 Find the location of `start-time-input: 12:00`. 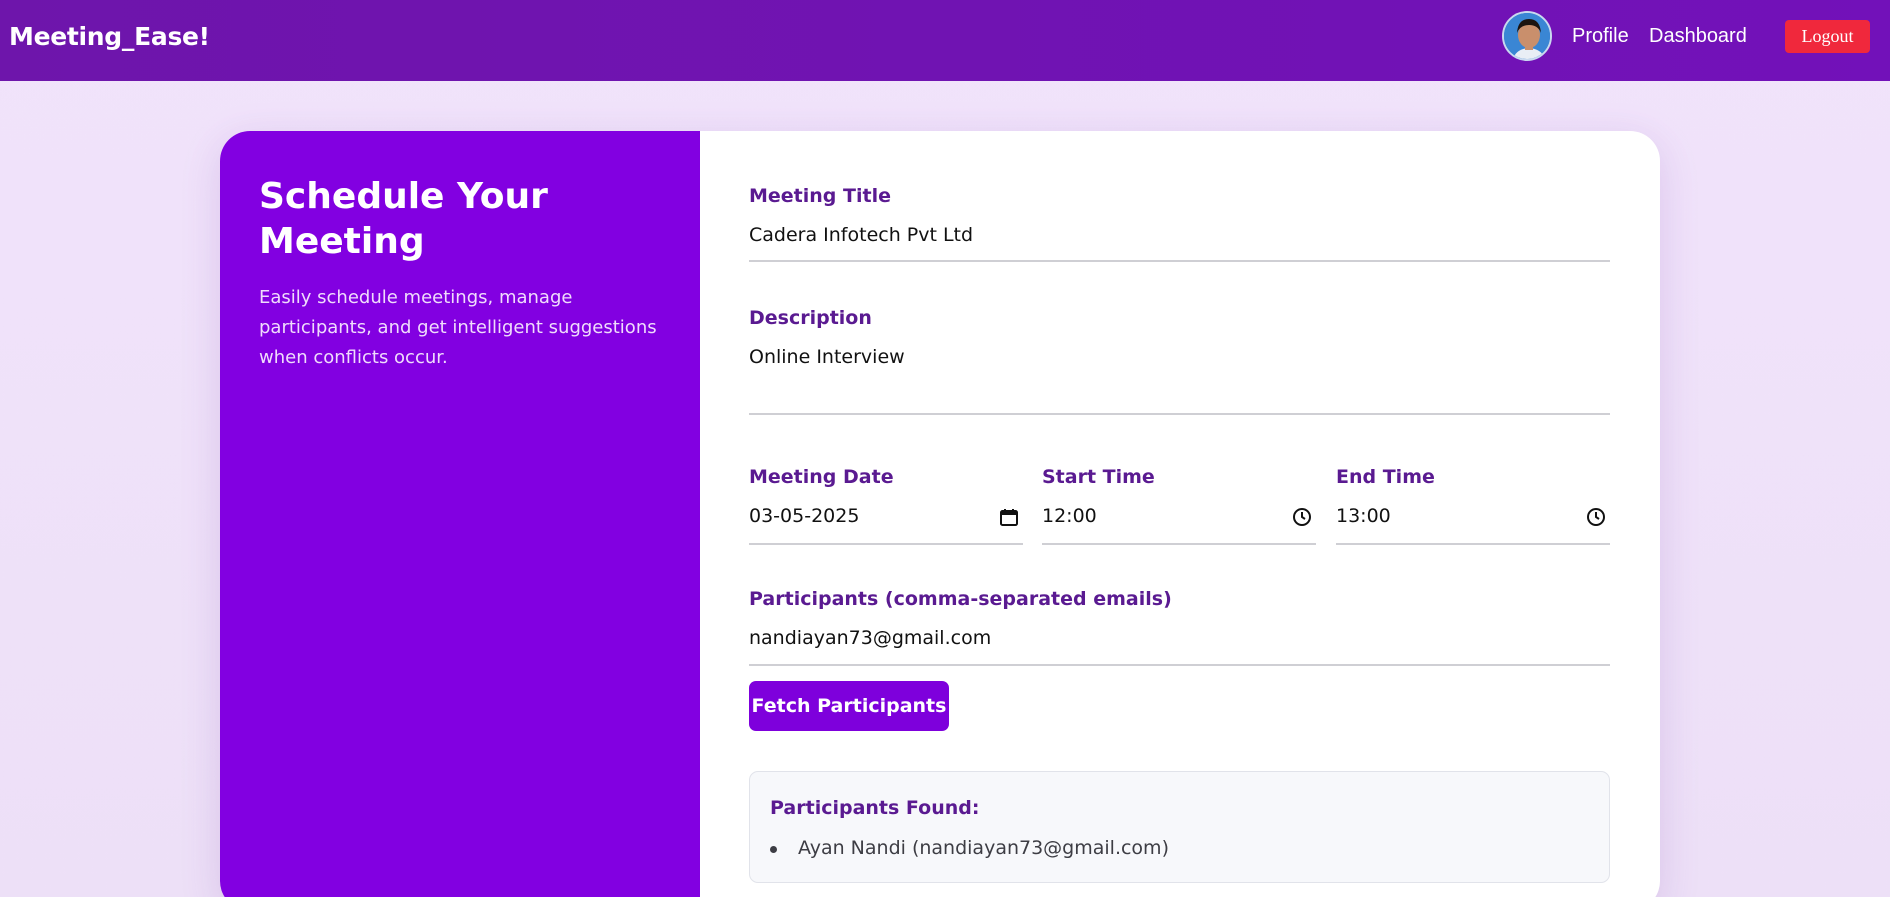

start-time-input: 12:00 is located at coordinates (1179, 523).